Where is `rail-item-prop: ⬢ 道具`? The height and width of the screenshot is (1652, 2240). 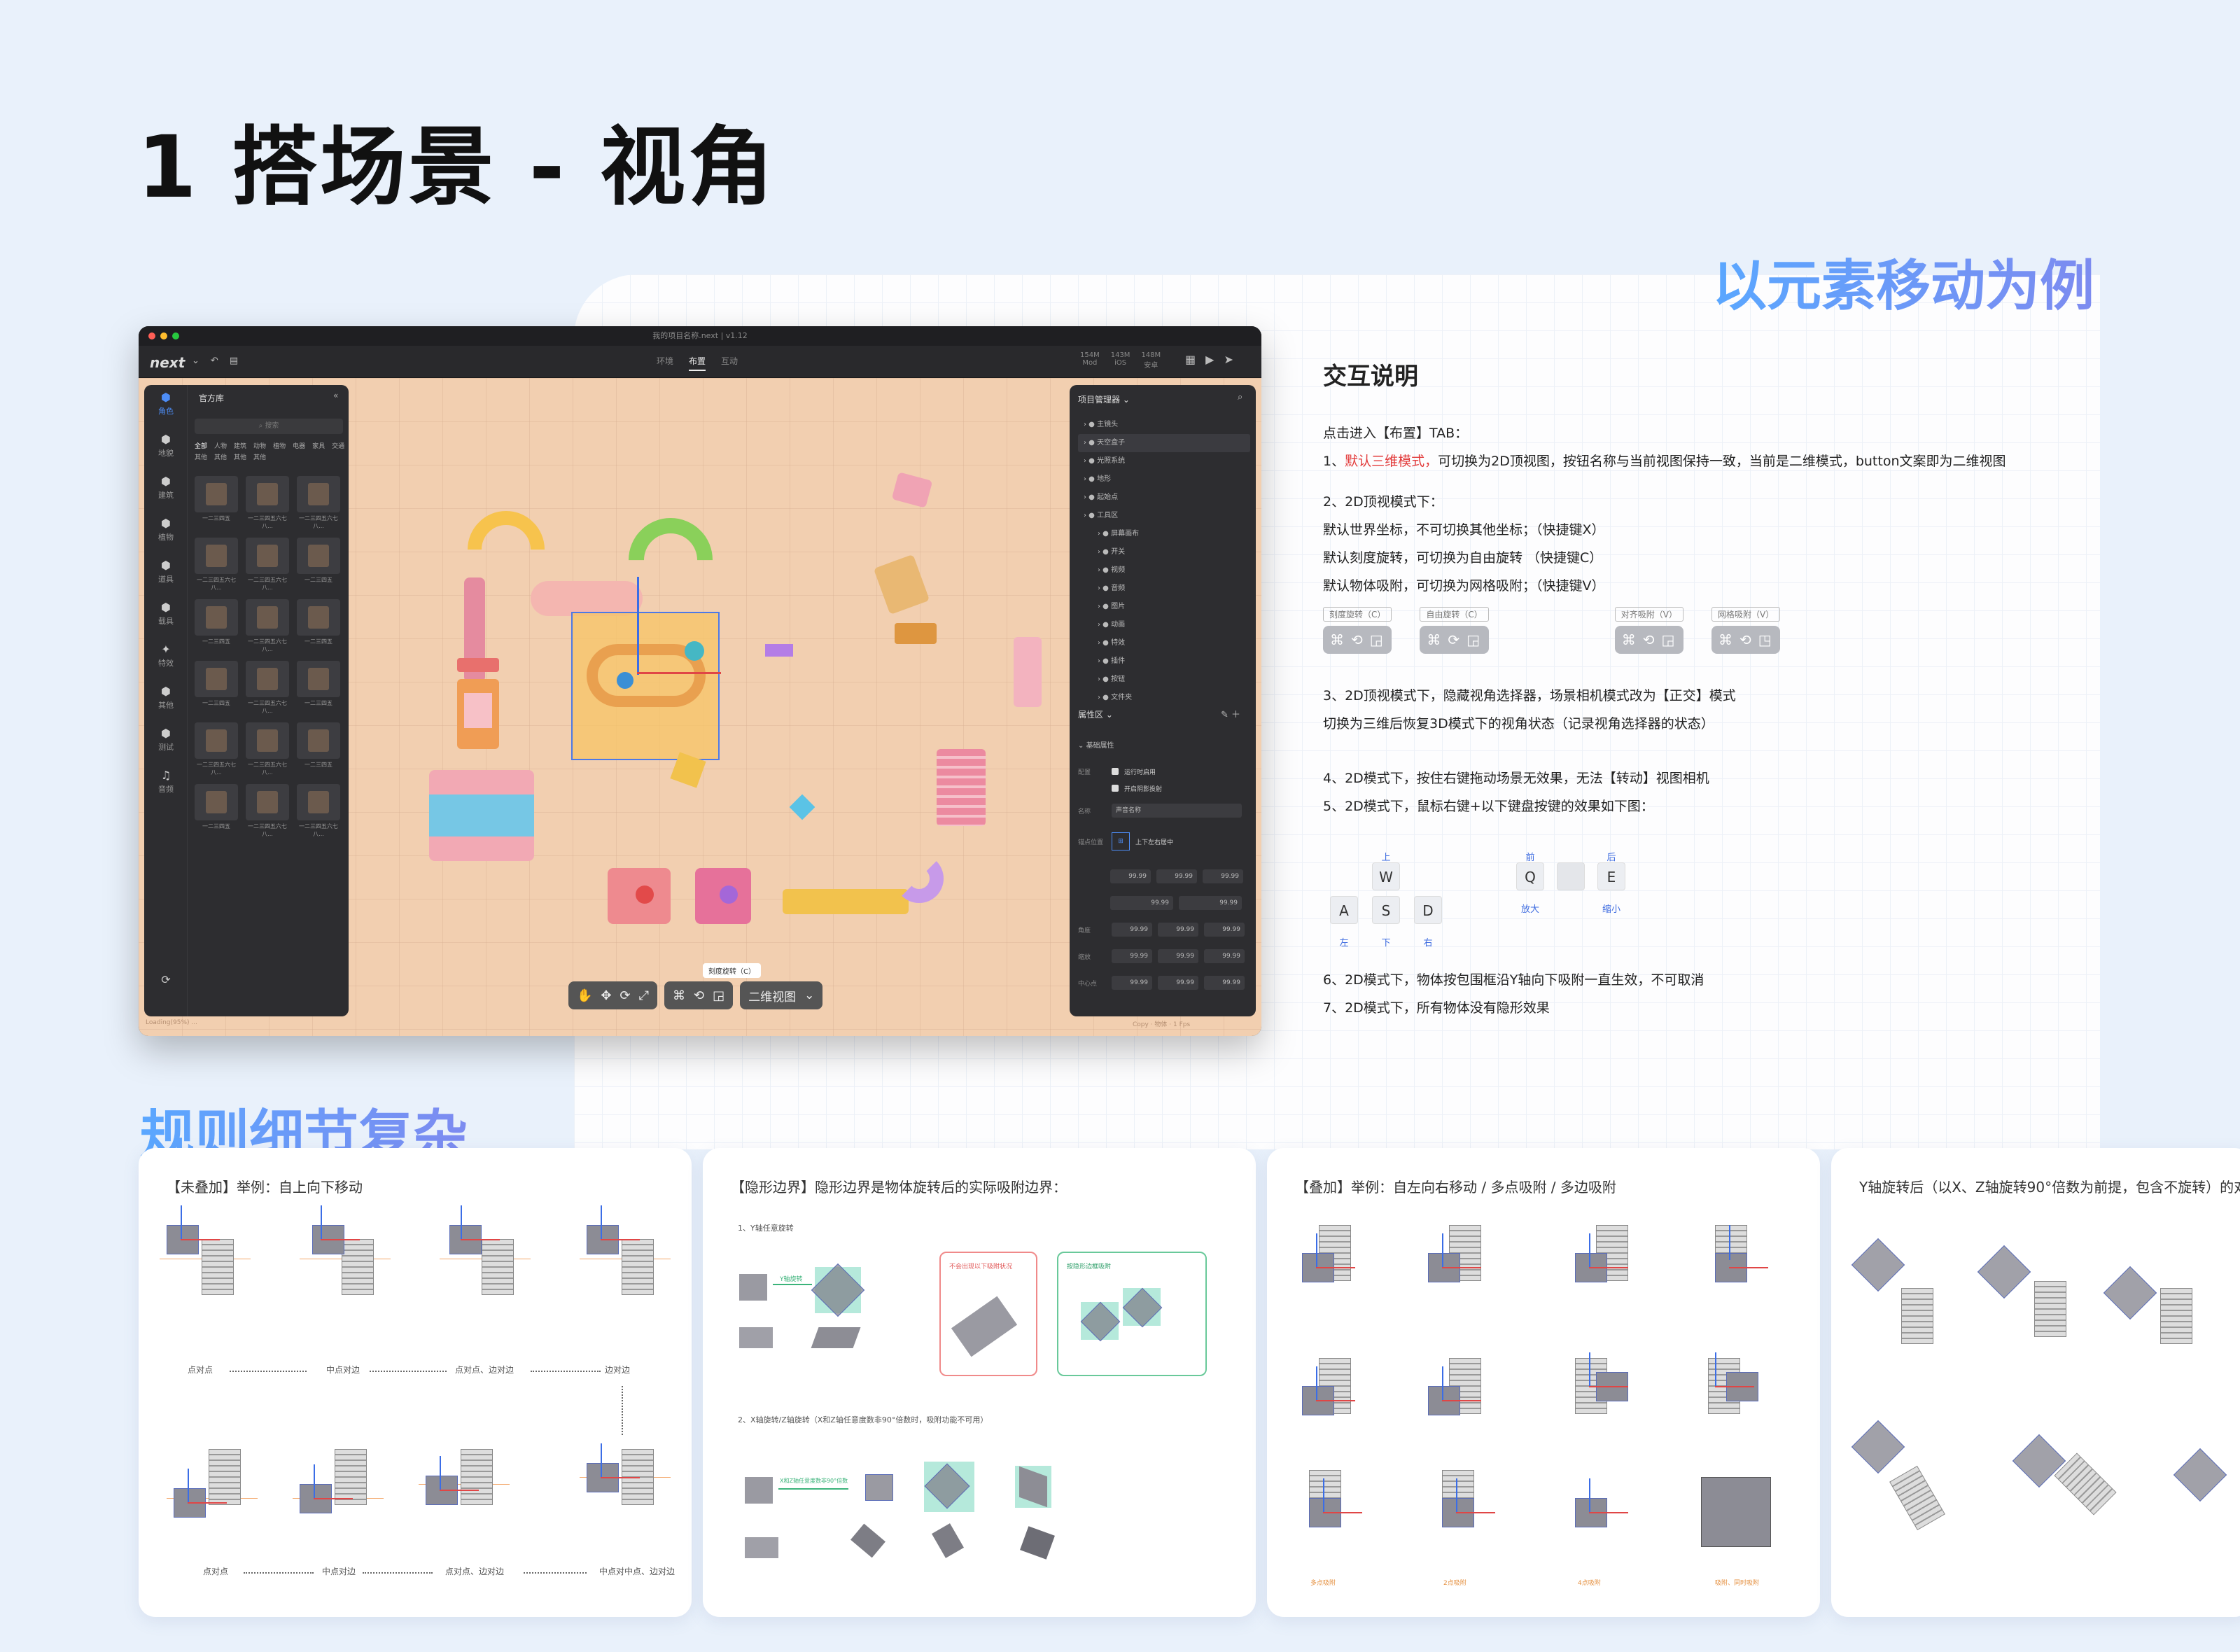 rail-item-prop: ⬢ 道具 is located at coordinates (166, 574).